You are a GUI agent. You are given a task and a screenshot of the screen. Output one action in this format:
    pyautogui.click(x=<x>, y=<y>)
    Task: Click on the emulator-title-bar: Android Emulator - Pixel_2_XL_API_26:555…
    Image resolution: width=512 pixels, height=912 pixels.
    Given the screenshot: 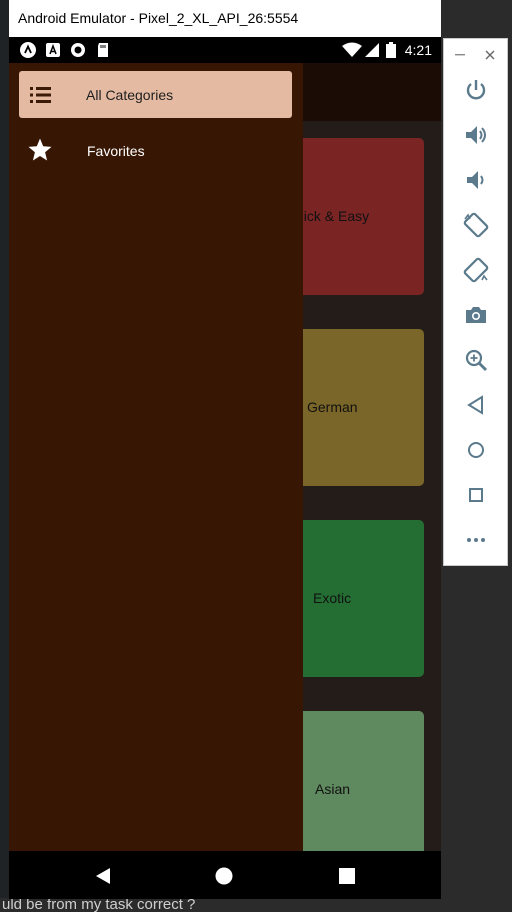 What is the action you would take?
    pyautogui.click(x=225, y=18)
    